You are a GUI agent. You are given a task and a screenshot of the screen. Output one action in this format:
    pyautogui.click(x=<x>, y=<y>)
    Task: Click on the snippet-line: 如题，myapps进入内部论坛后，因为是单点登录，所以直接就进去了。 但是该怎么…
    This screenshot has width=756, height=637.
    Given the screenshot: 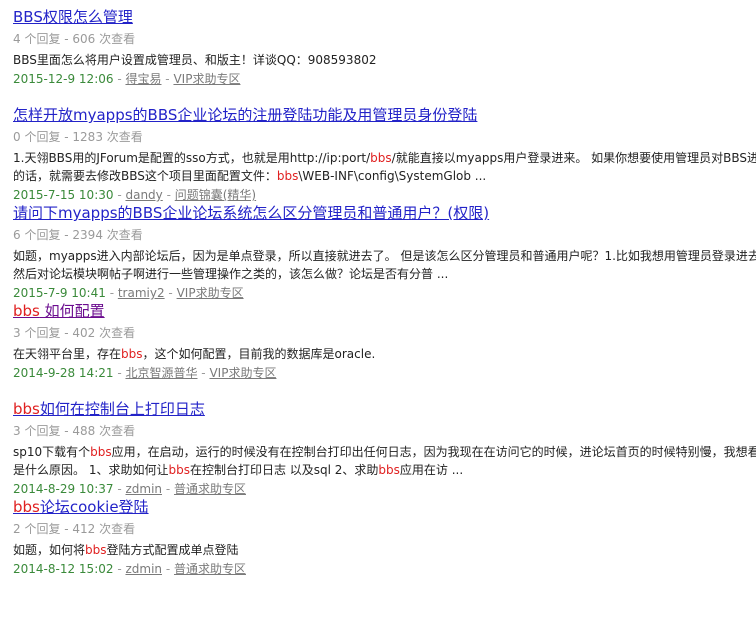 What is the action you would take?
    pyautogui.click(x=384, y=256)
    